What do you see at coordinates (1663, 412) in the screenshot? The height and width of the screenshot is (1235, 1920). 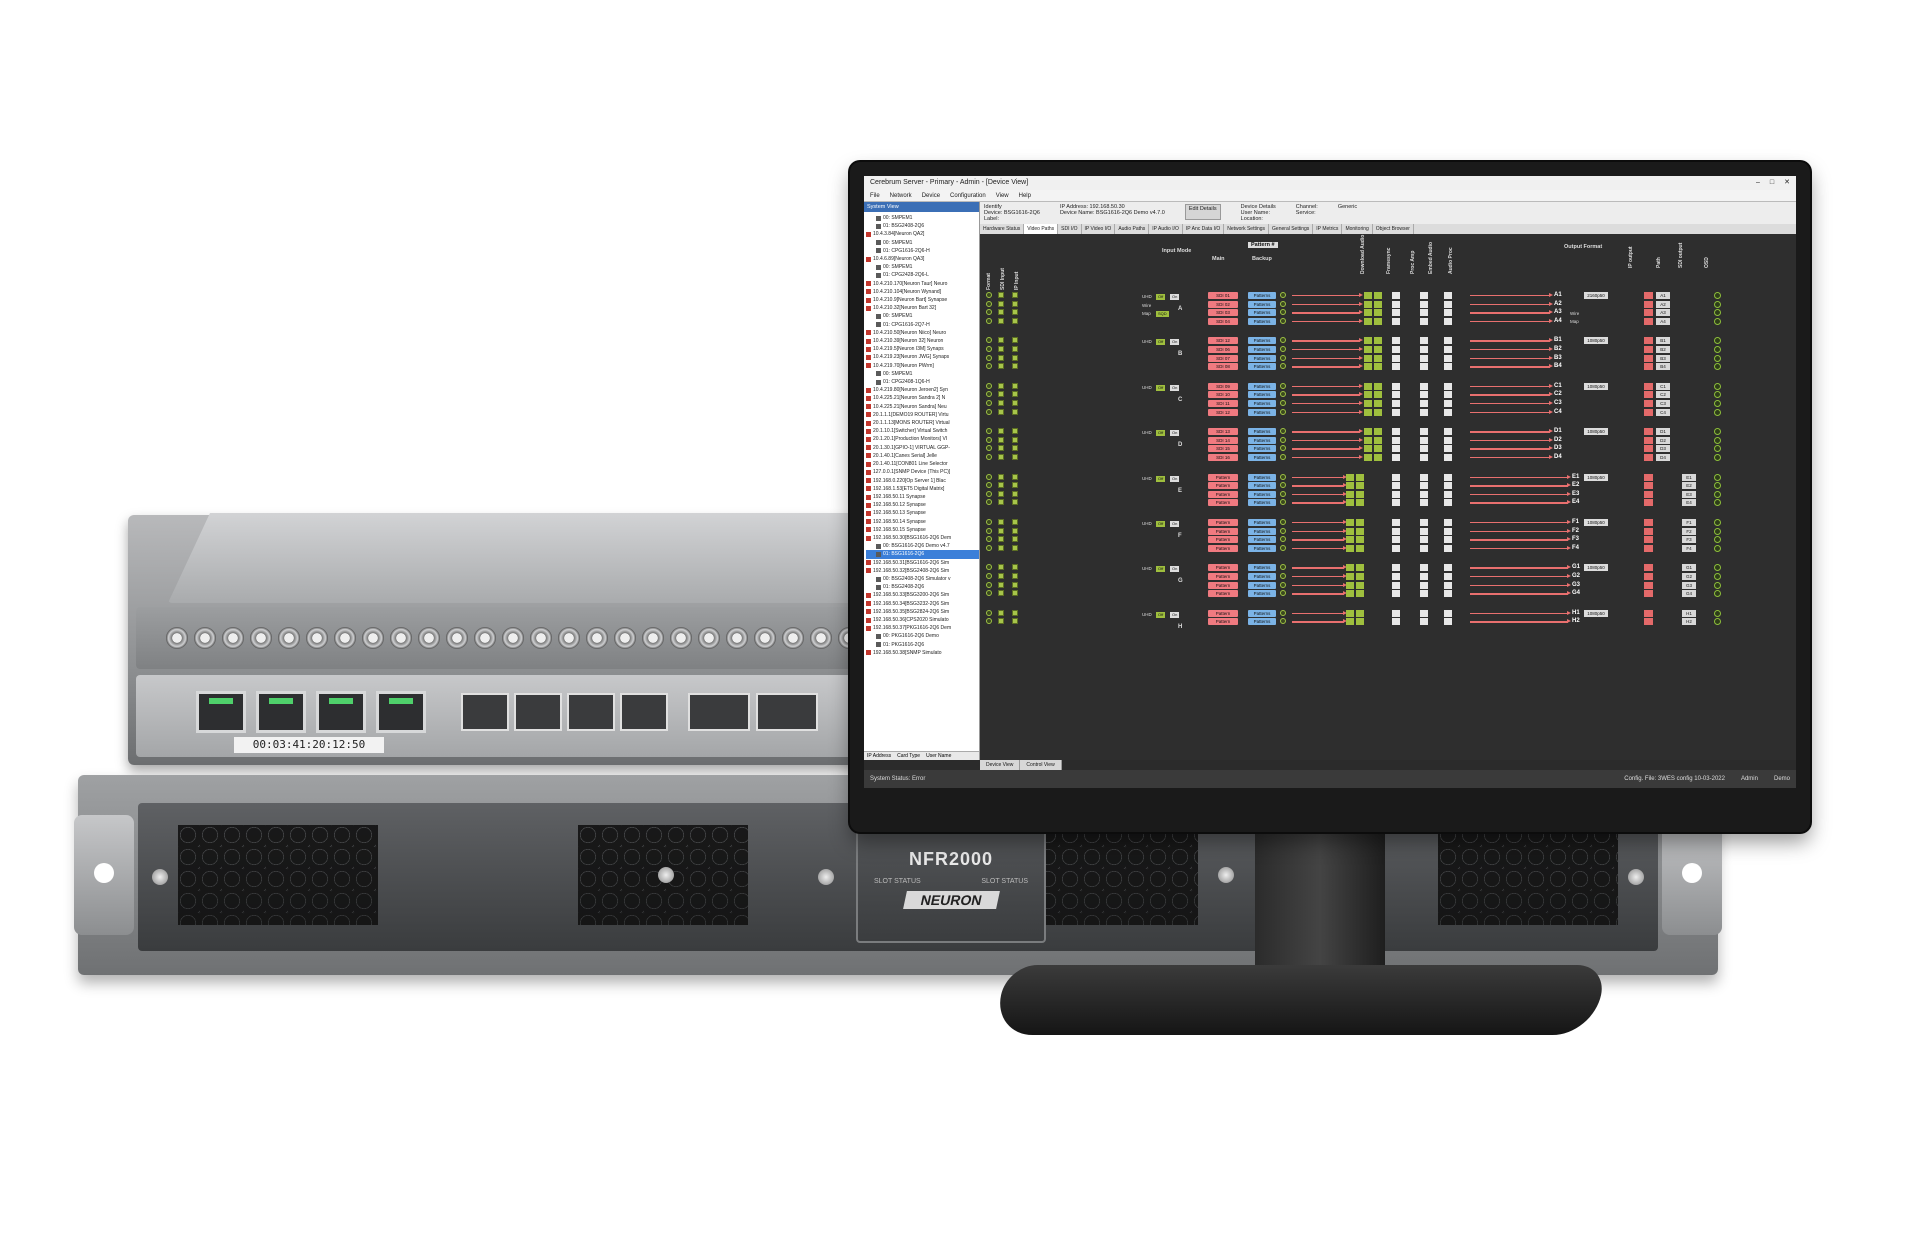 I see `path-selector: C4` at bounding box center [1663, 412].